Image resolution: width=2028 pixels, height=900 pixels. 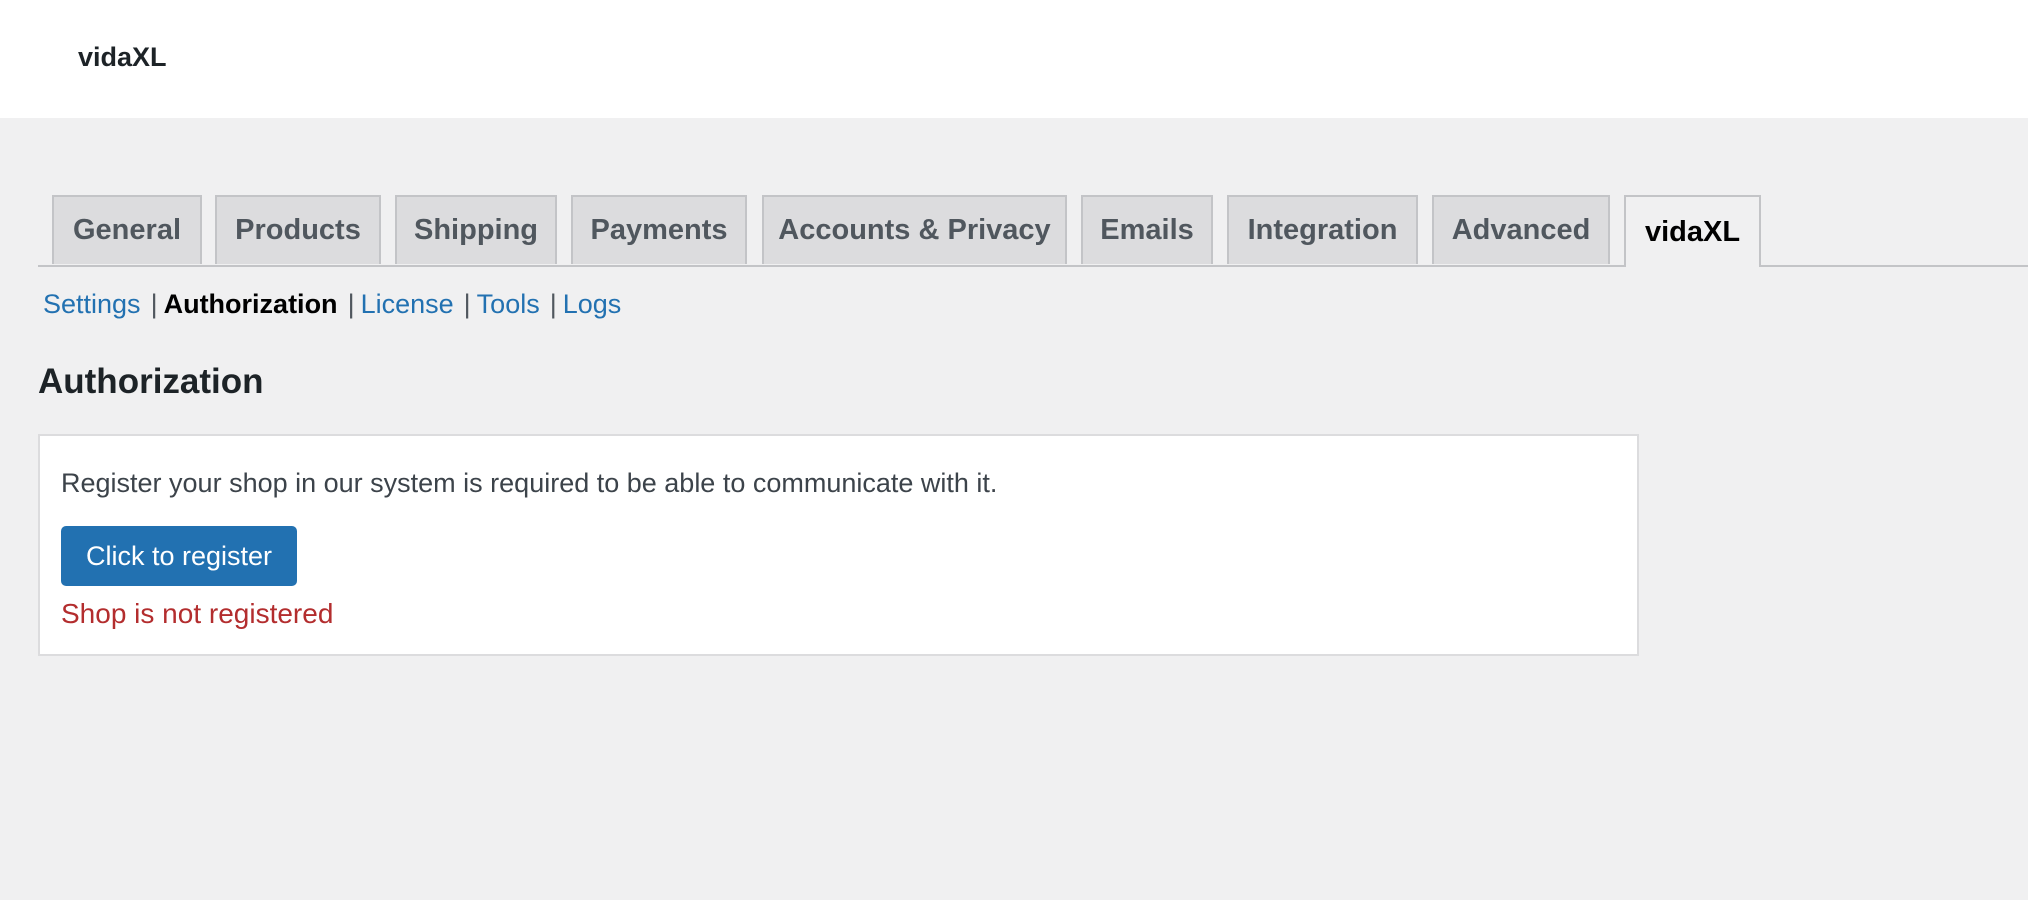 I want to click on top-header: vidaXL, so click(x=1014, y=59).